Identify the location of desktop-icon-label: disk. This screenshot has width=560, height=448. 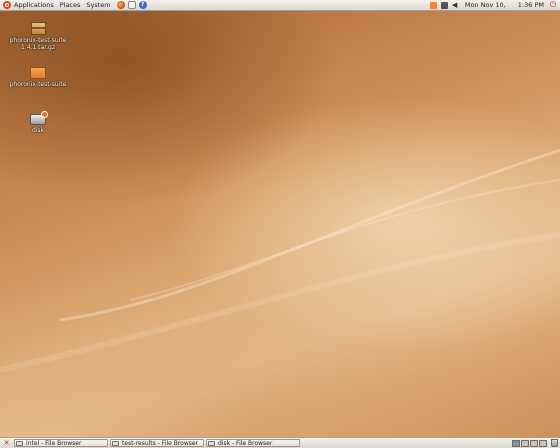
(38, 130).